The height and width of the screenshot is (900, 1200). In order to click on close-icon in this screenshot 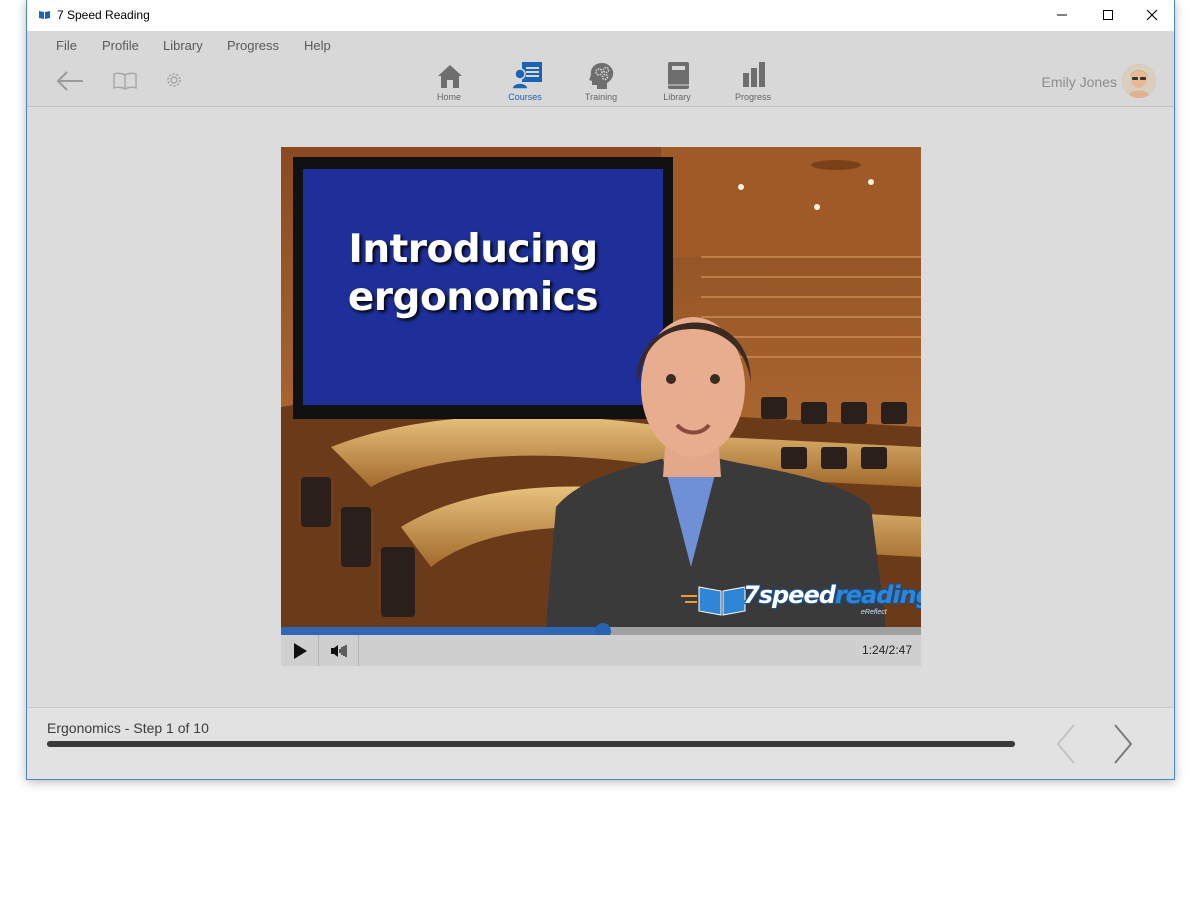, I will do `click(1152, 15)`.